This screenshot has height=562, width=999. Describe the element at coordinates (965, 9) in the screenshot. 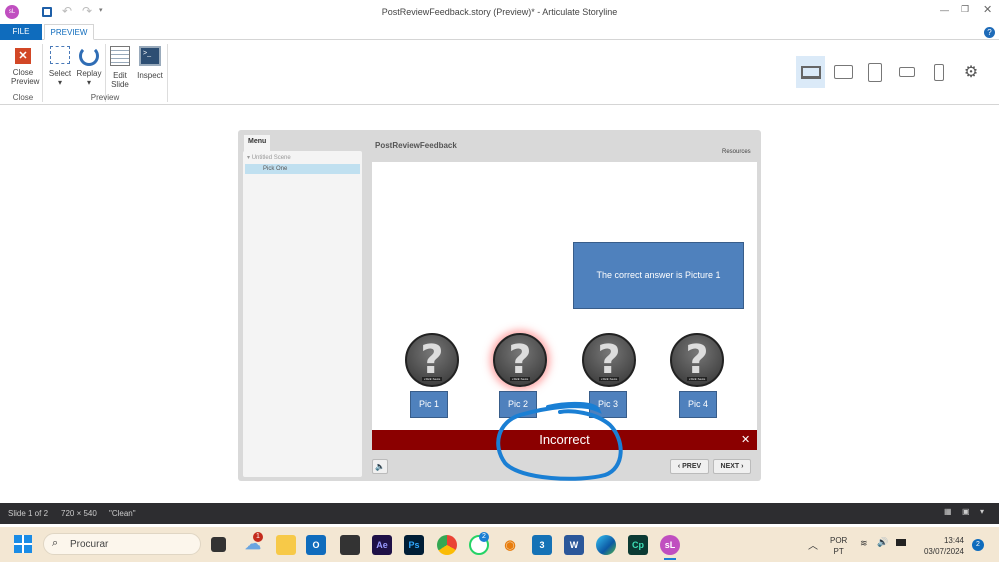

I see `restore-button: ❐` at that location.